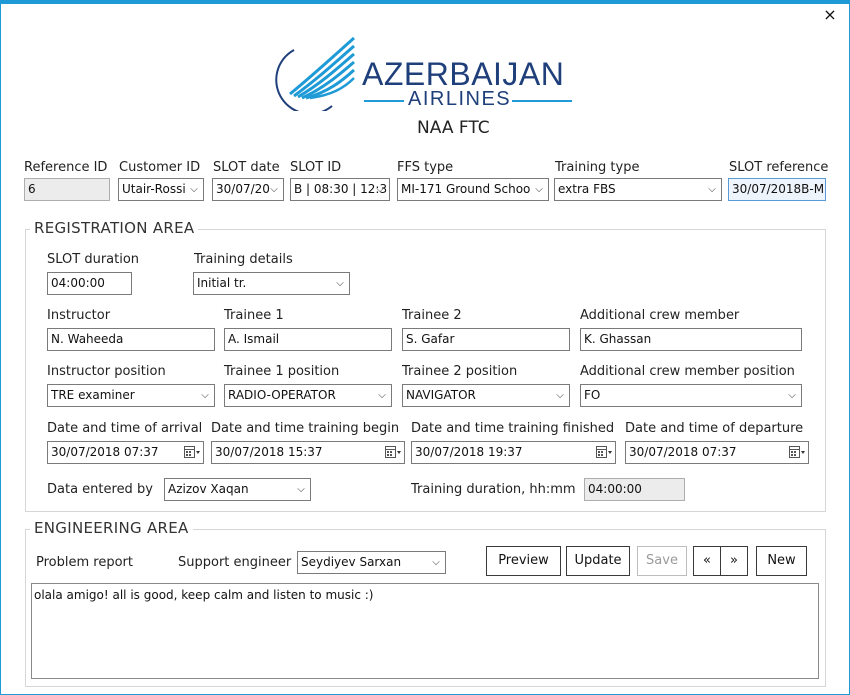 The image size is (850, 695). What do you see at coordinates (830, 15) in the screenshot?
I see `close-icon: ×` at bounding box center [830, 15].